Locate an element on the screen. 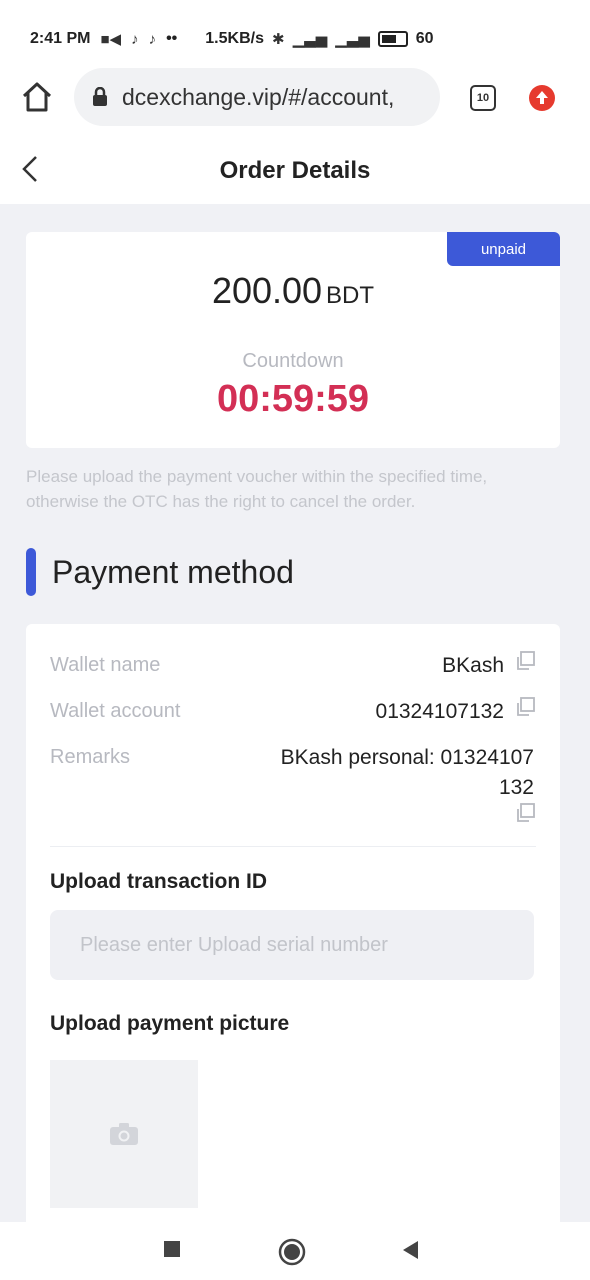 Image resolution: width=590 pixels, height=1280 pixels. tiktok-icon-2: ♪ is located at coordinates (152, 39).